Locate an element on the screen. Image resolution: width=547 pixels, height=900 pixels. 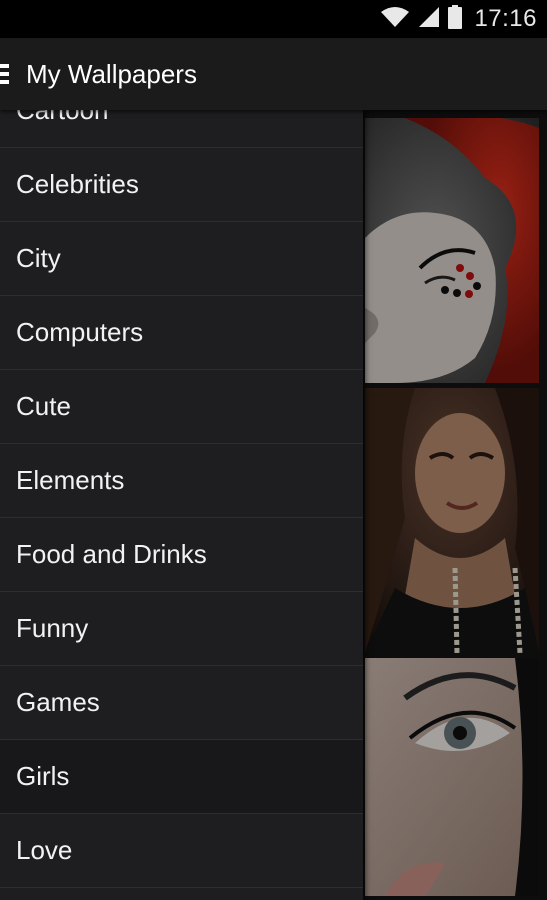
category-item-love: Love is located at coordinates (181, 851).